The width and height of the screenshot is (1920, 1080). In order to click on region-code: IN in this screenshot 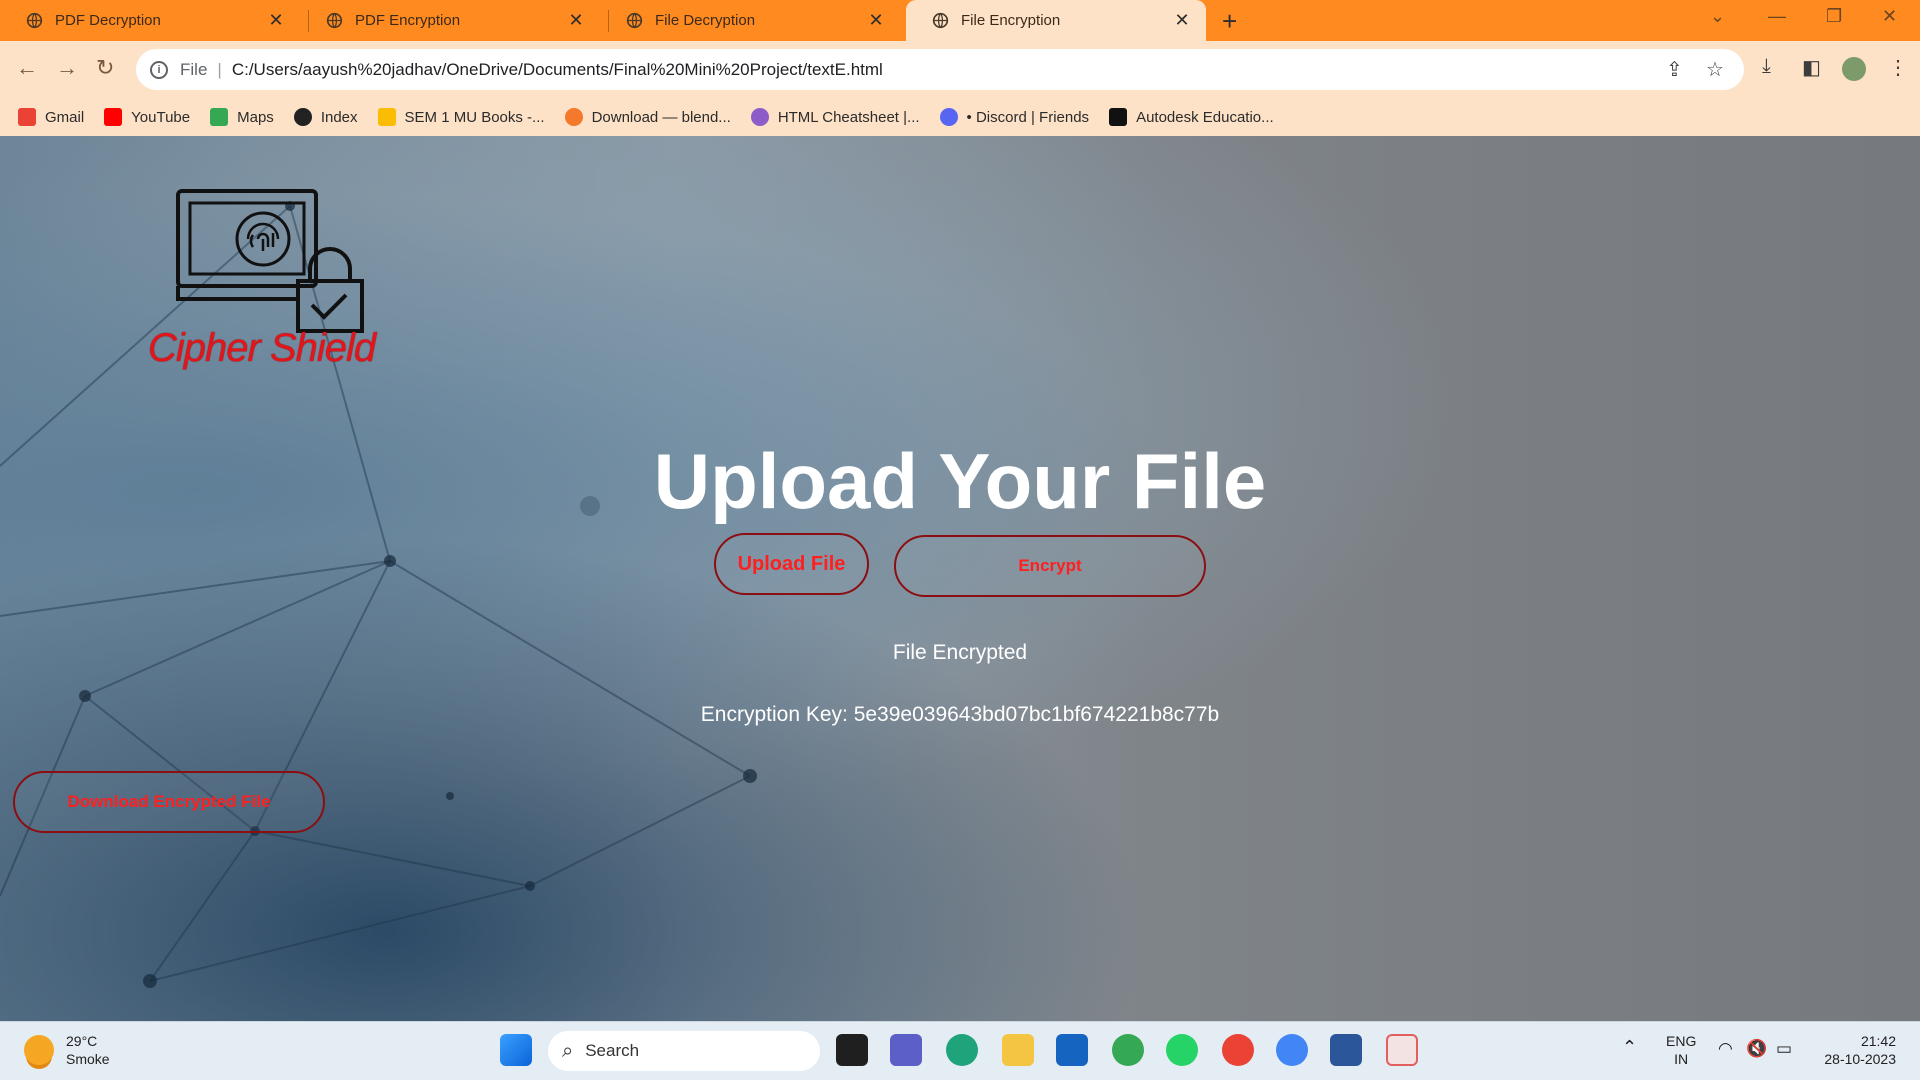, I will do `click(1681, 1059)`.